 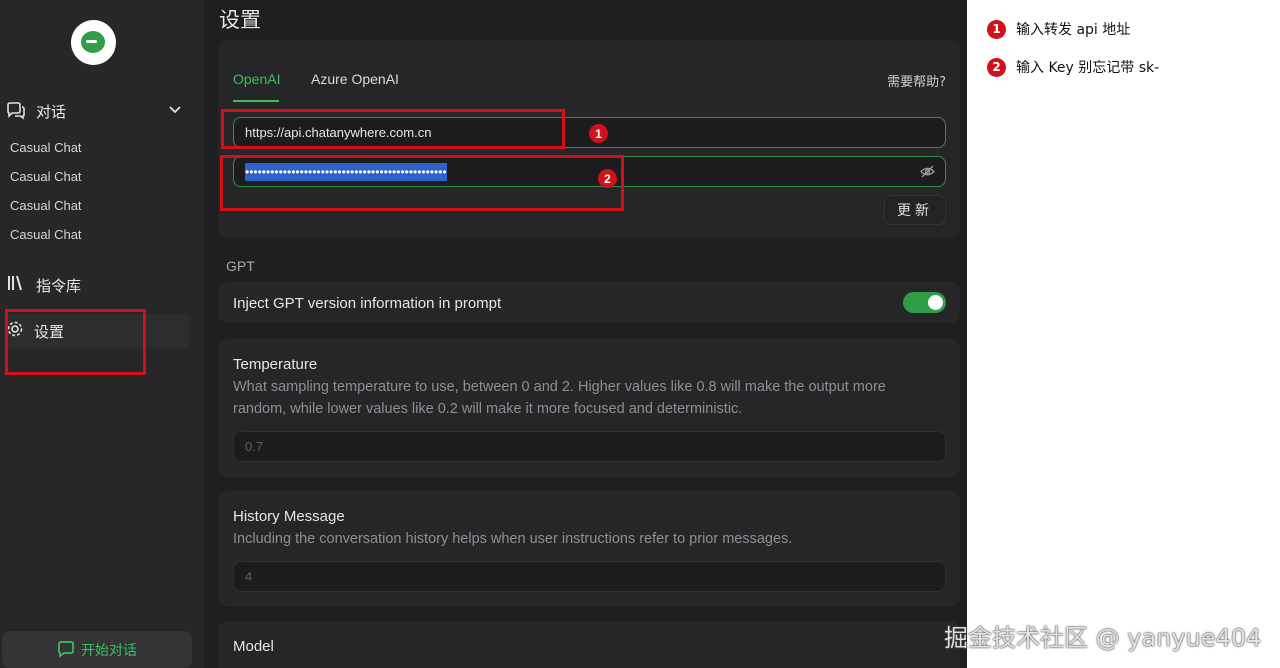 What do you see at coordinates (916, 80) in the screenshot?
I see `help-link: 需要帮助?` at bounding box center [916, 80].